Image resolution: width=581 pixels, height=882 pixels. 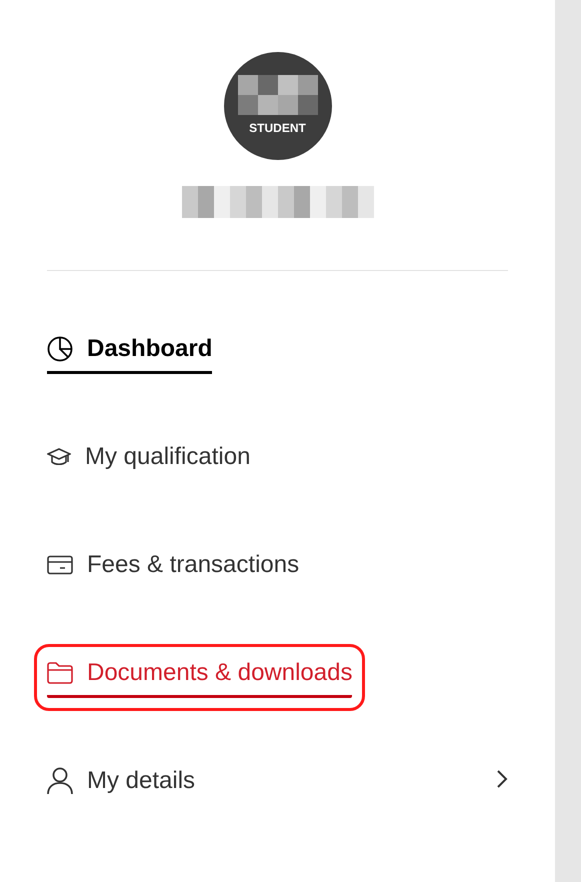 I want to click on credit-card-icon, so click(x=60, y=565).